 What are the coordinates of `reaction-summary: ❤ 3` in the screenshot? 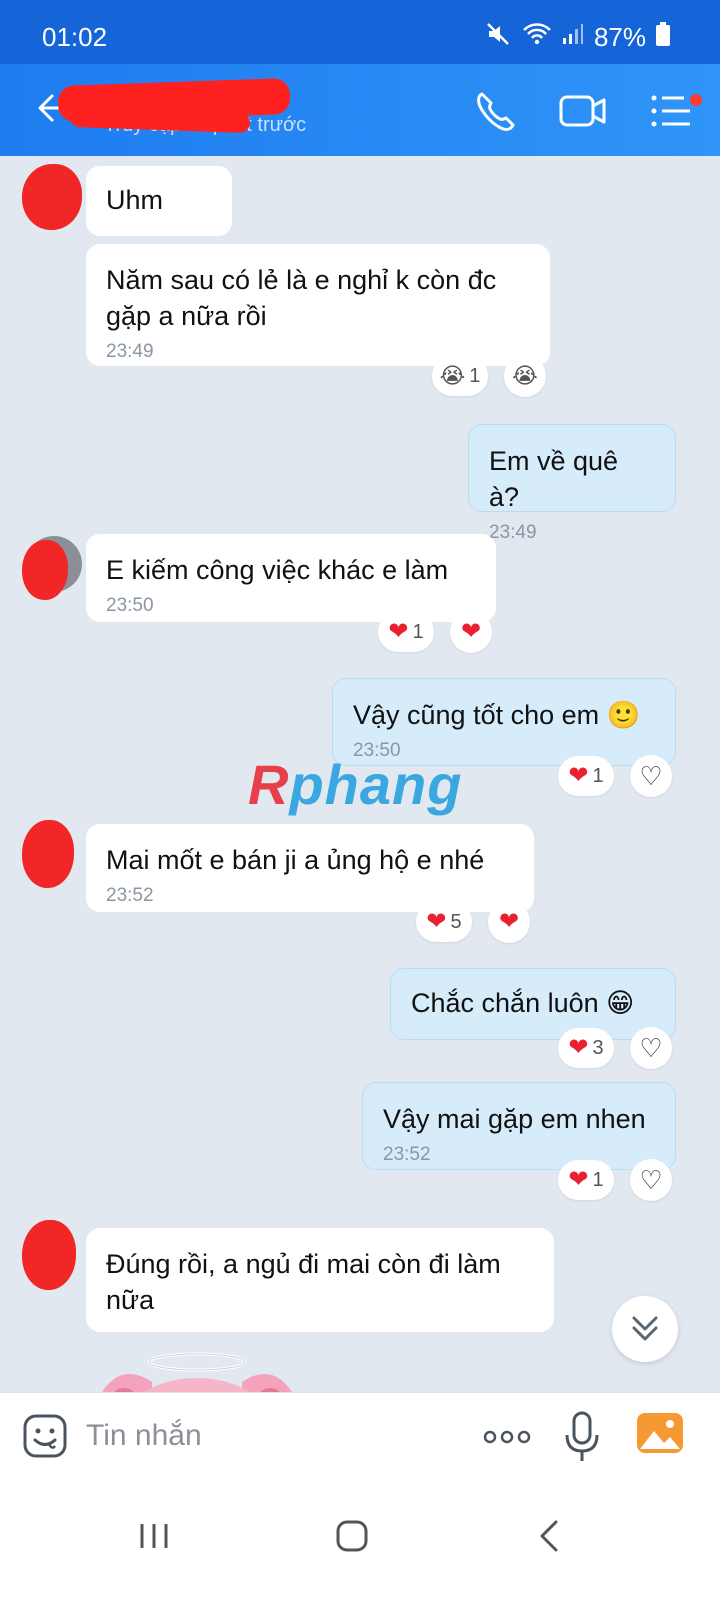 It's located at (586, 1048).